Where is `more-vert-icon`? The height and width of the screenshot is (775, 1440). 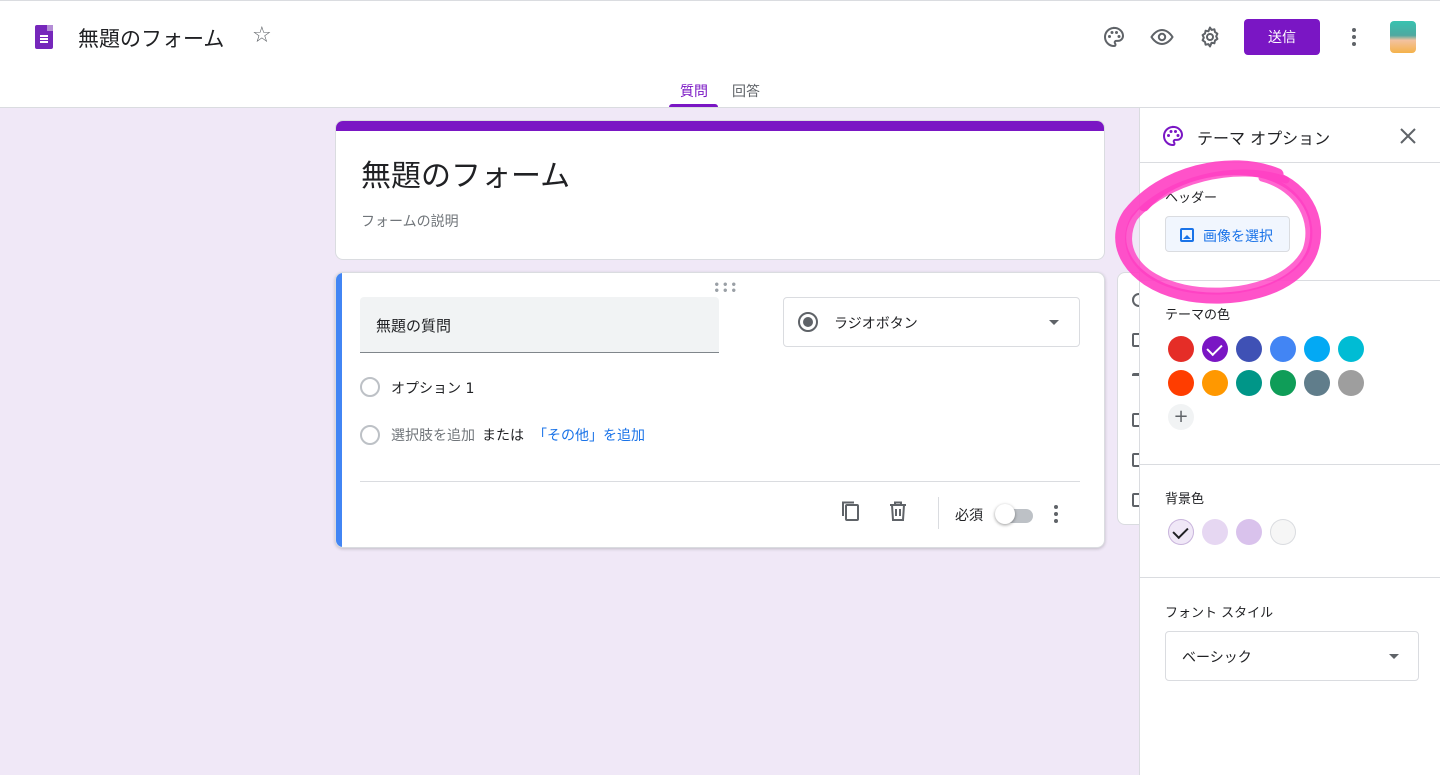 more-vert-icon is located at coordinates (1354, 37).